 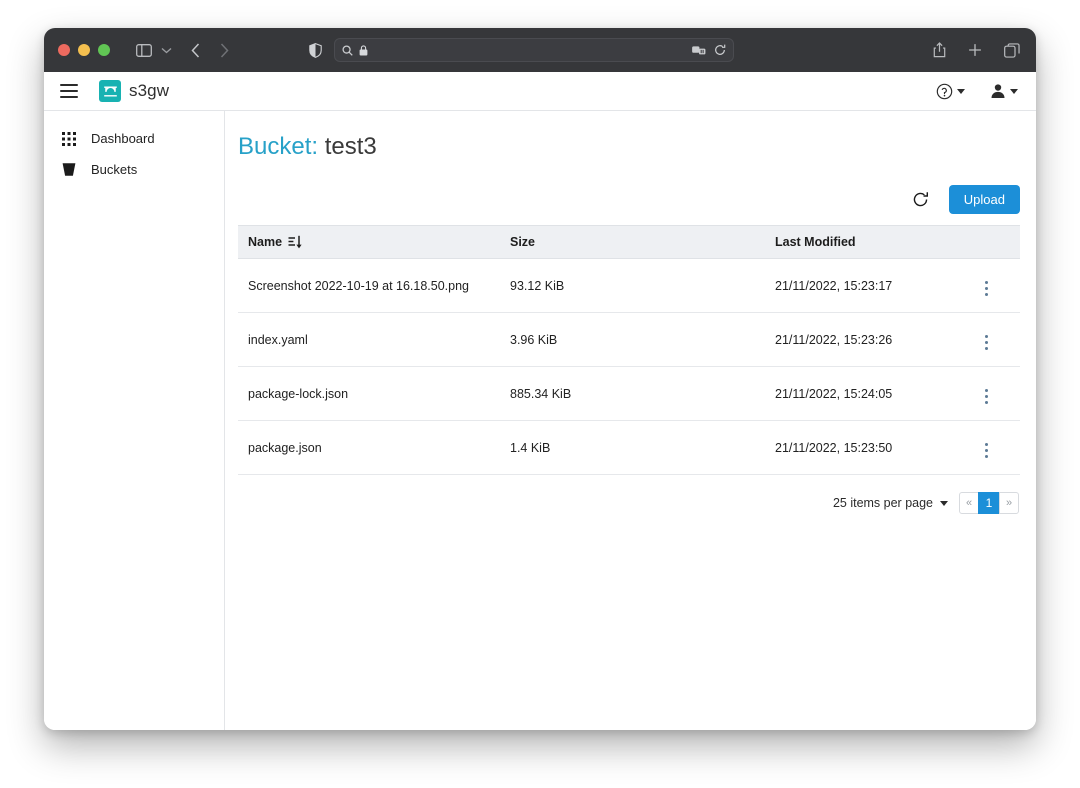 What do you see at coordinates (699, 50) in the screenshot?
I see `extensions-icon` at bounding box center [699, 50].